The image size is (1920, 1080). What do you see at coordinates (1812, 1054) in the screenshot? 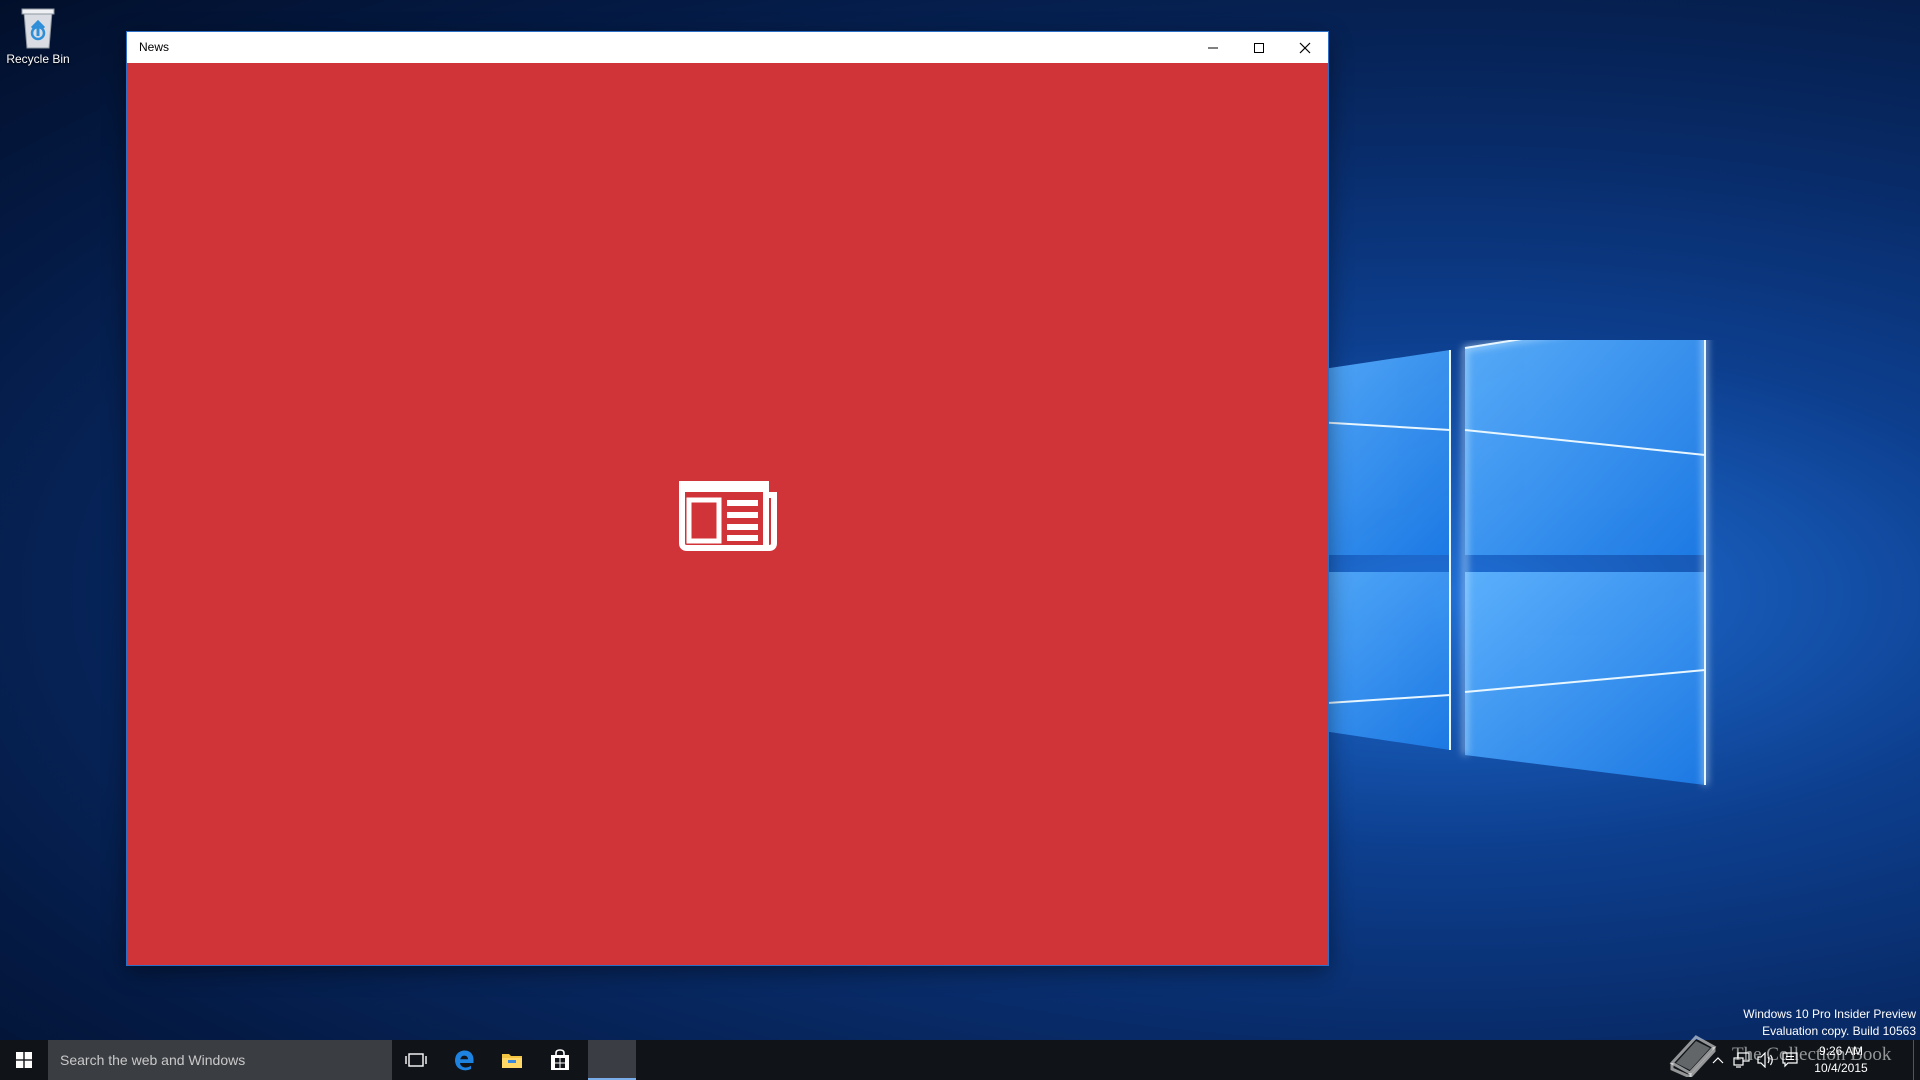
I see `overlay-watermark-text: The Collection Book` at bounding box center [1812, 1054].